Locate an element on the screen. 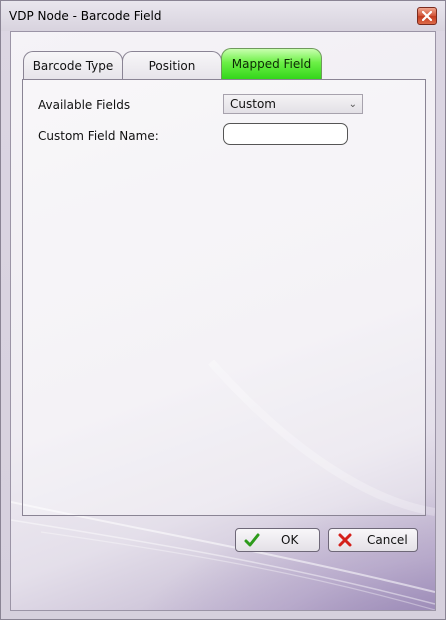 This screenshot has height=620, width=446. custom-field-name-input is located at coordinates (285, 134).